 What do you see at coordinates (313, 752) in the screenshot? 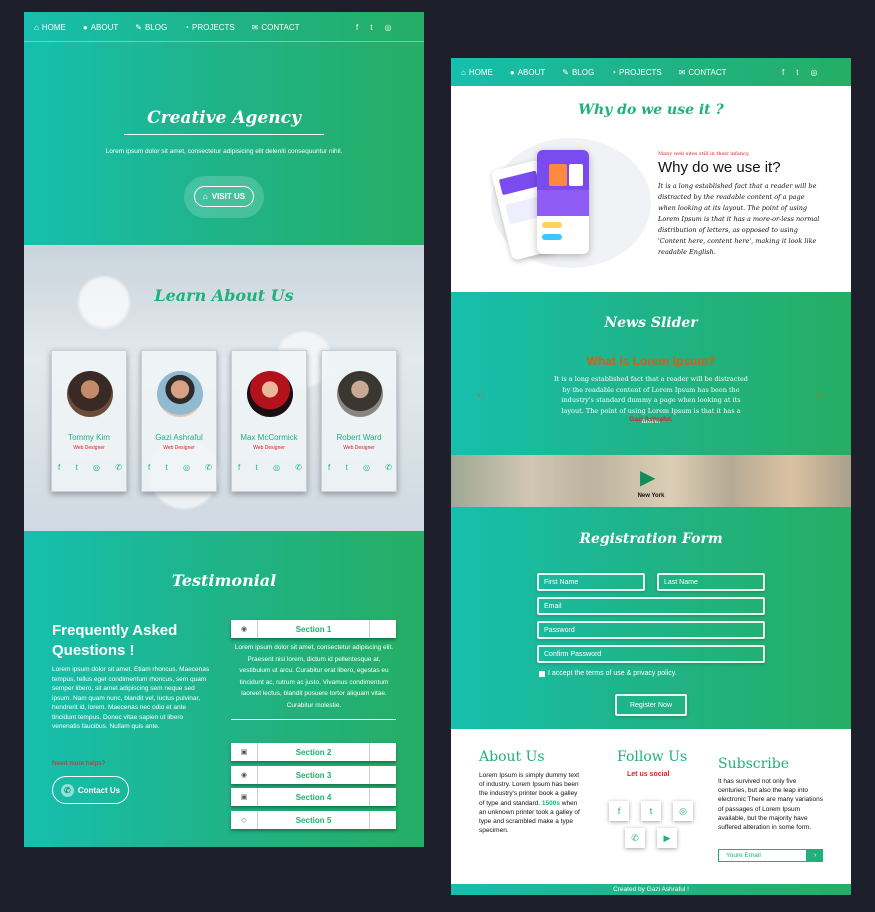
I see `accordion-section-2: ▣ Section 2` at bounding box center [313, 752].